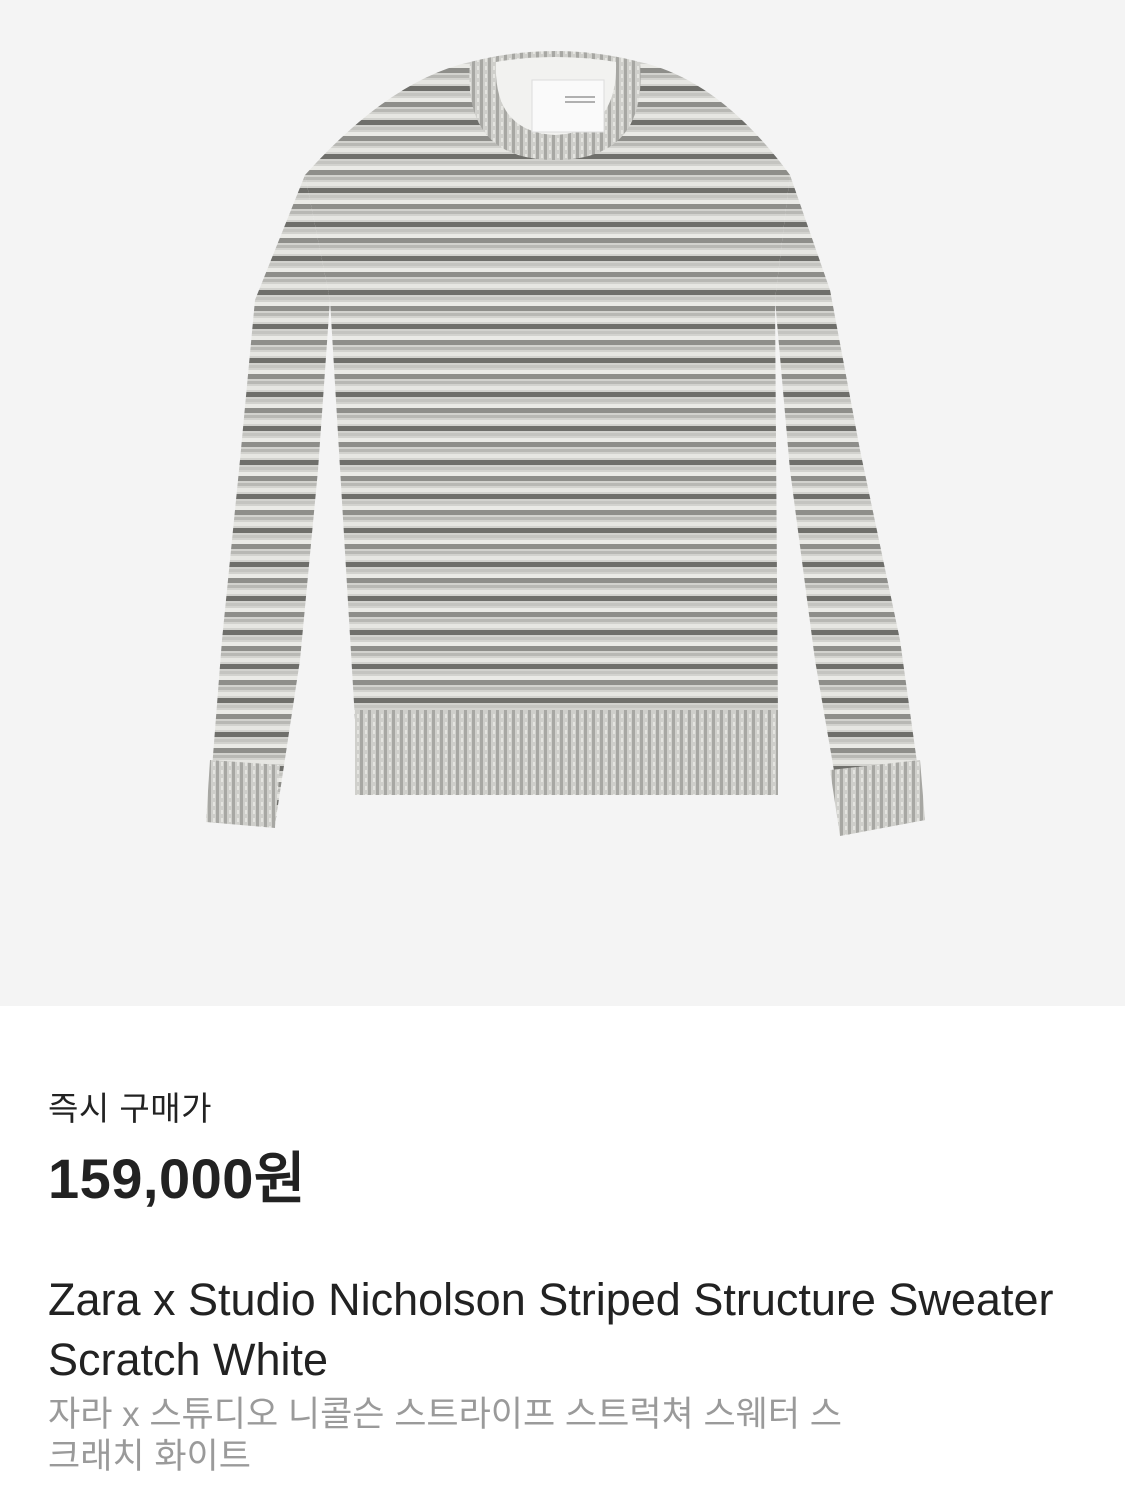  Describe the element at coordinates (445, 1435) in the screenshot. I see `product-name-ko: 자라 x 스튜디오 니콜슨 스트라이프 스트럭쳐 스웨터 스크래치 화이트` at that location.